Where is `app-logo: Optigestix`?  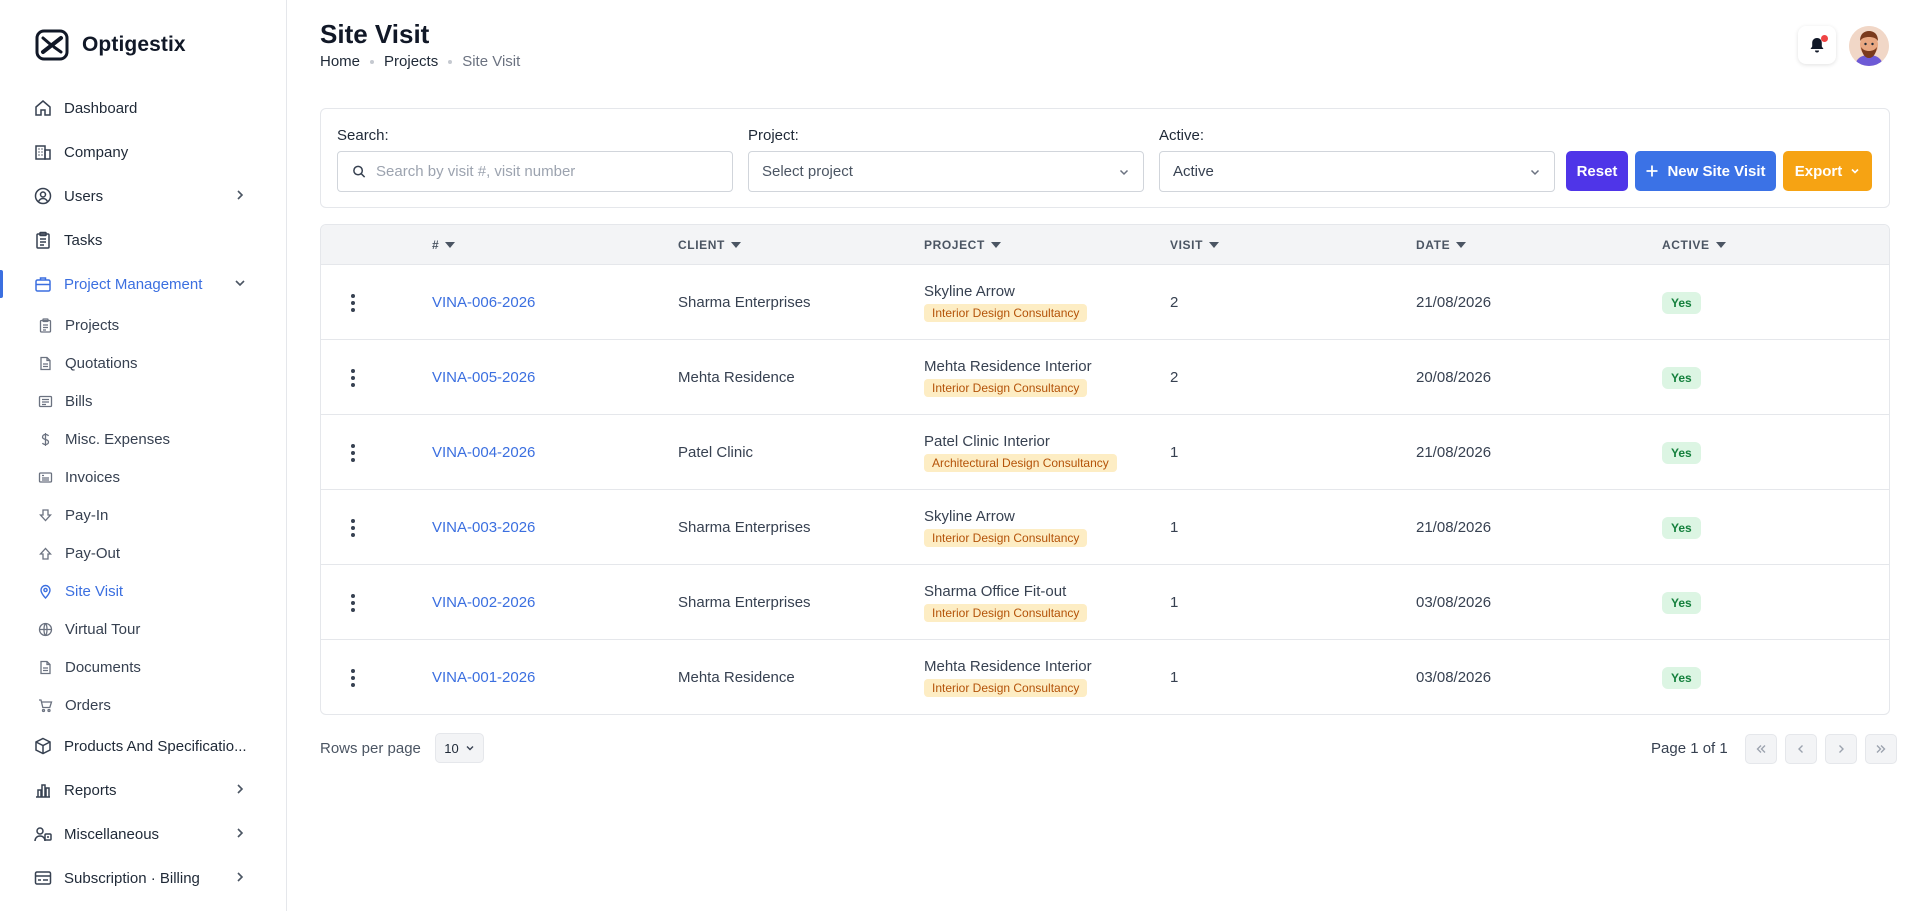 app-logo: Optigestix is located at coordinates (110, 45).